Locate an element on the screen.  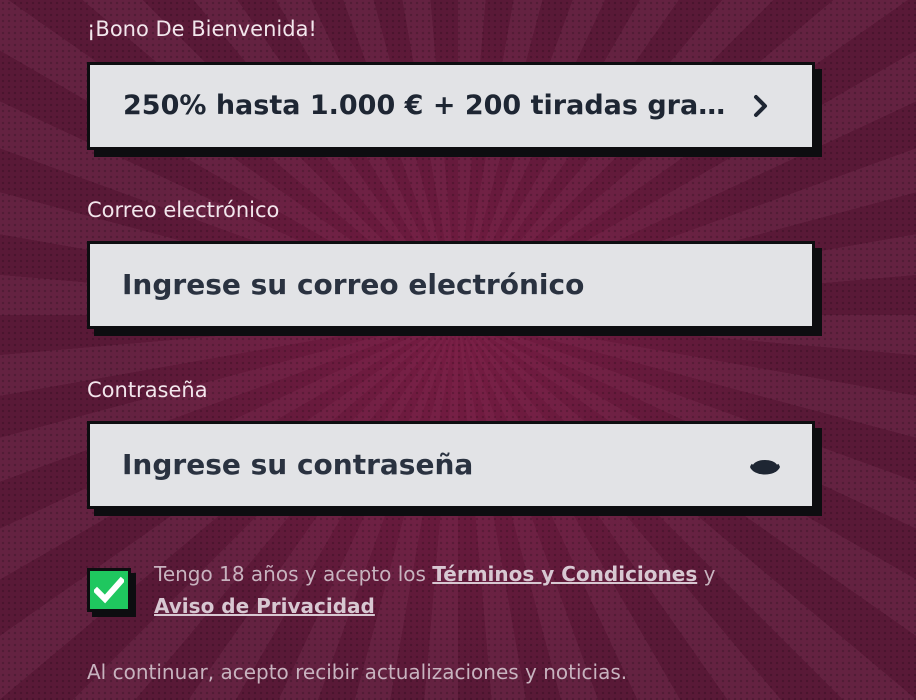
email-field is located at coordinates (422, 285).